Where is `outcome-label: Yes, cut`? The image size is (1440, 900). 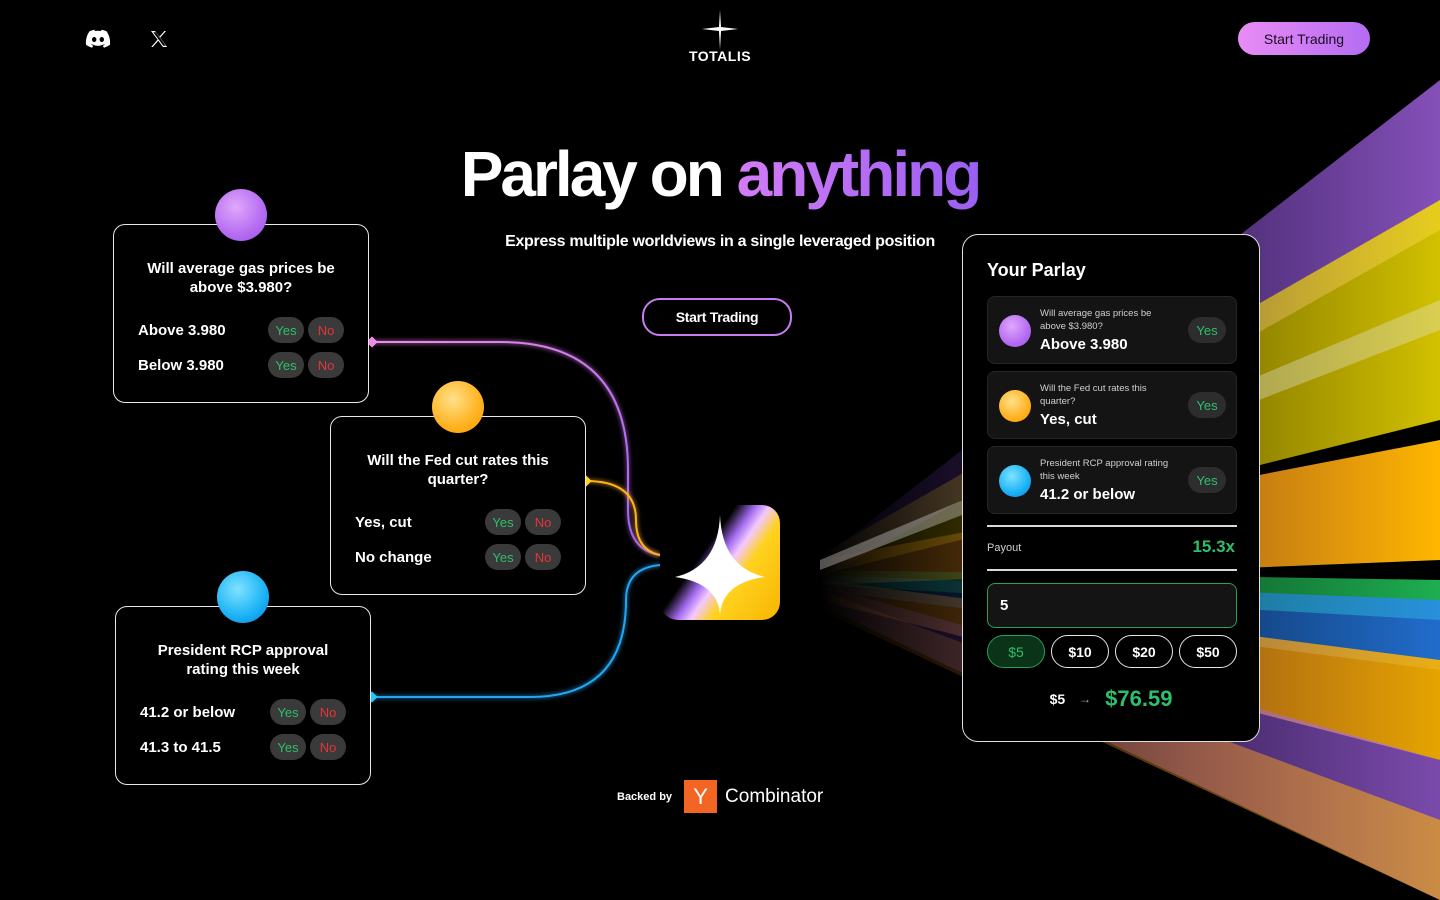 outcome-label: Yes, cut is located at coordinates (383, 522).